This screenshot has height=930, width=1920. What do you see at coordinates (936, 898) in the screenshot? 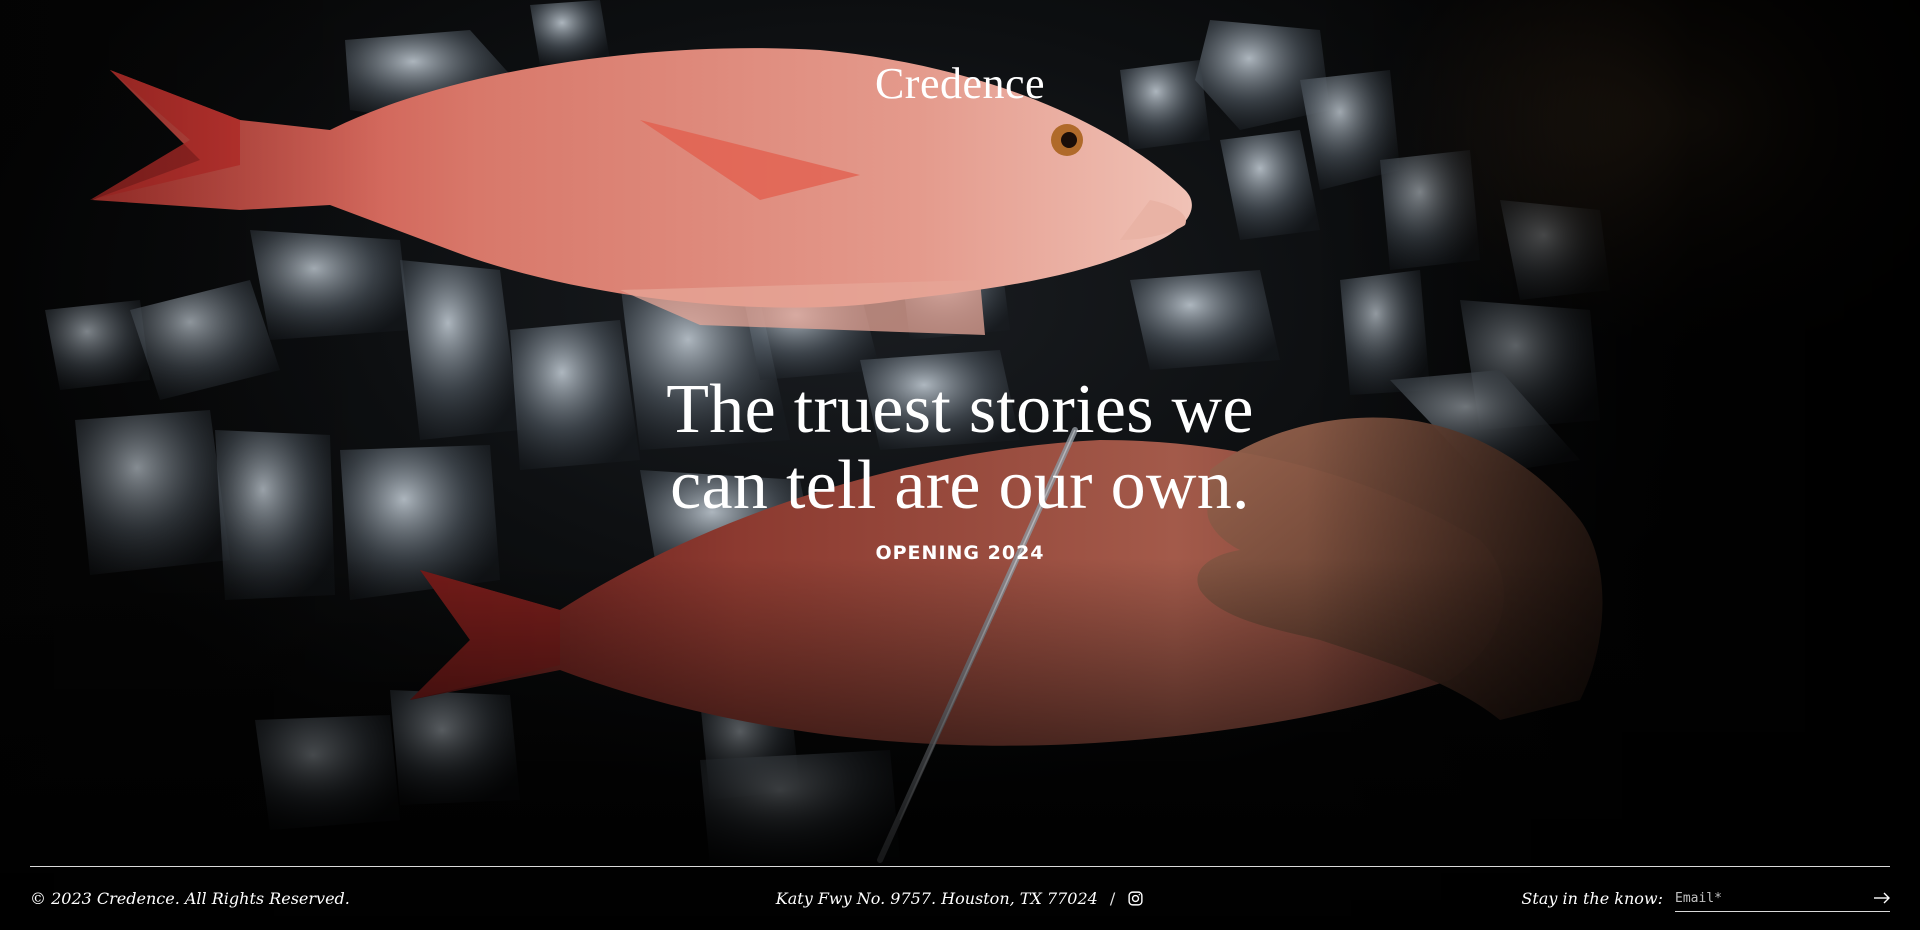
I see `address-text: Katy Fwy No. 9757. Houston, TX 77024` at bounding box center [936, 898].